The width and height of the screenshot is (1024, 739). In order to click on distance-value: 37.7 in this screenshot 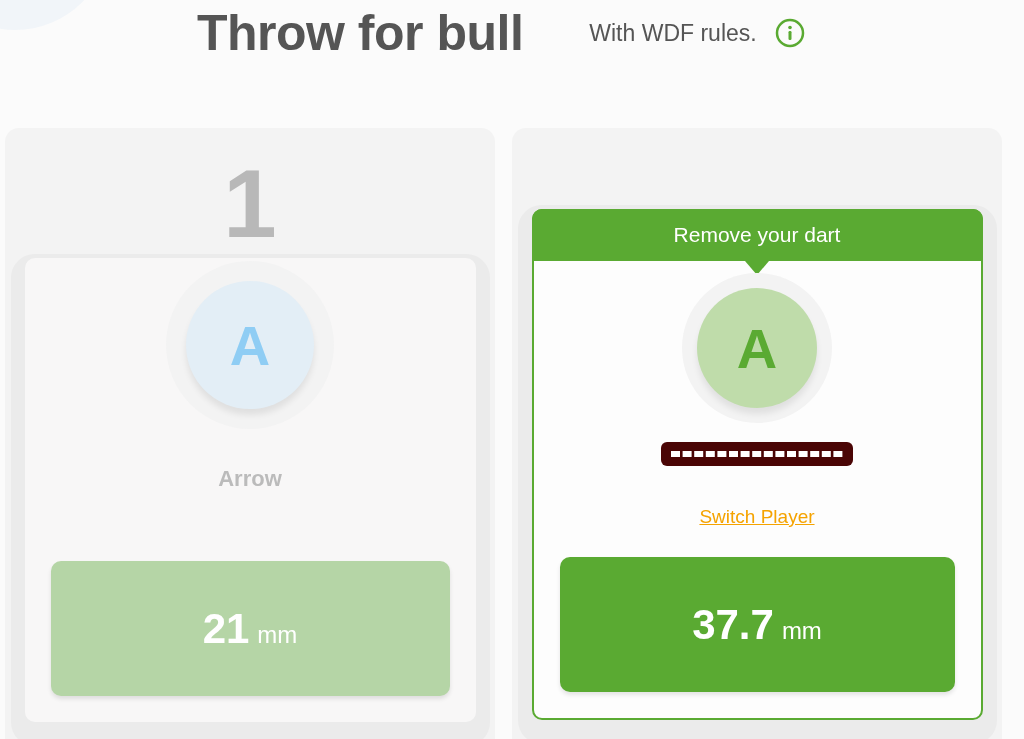, I will do `click(733, 624)`.